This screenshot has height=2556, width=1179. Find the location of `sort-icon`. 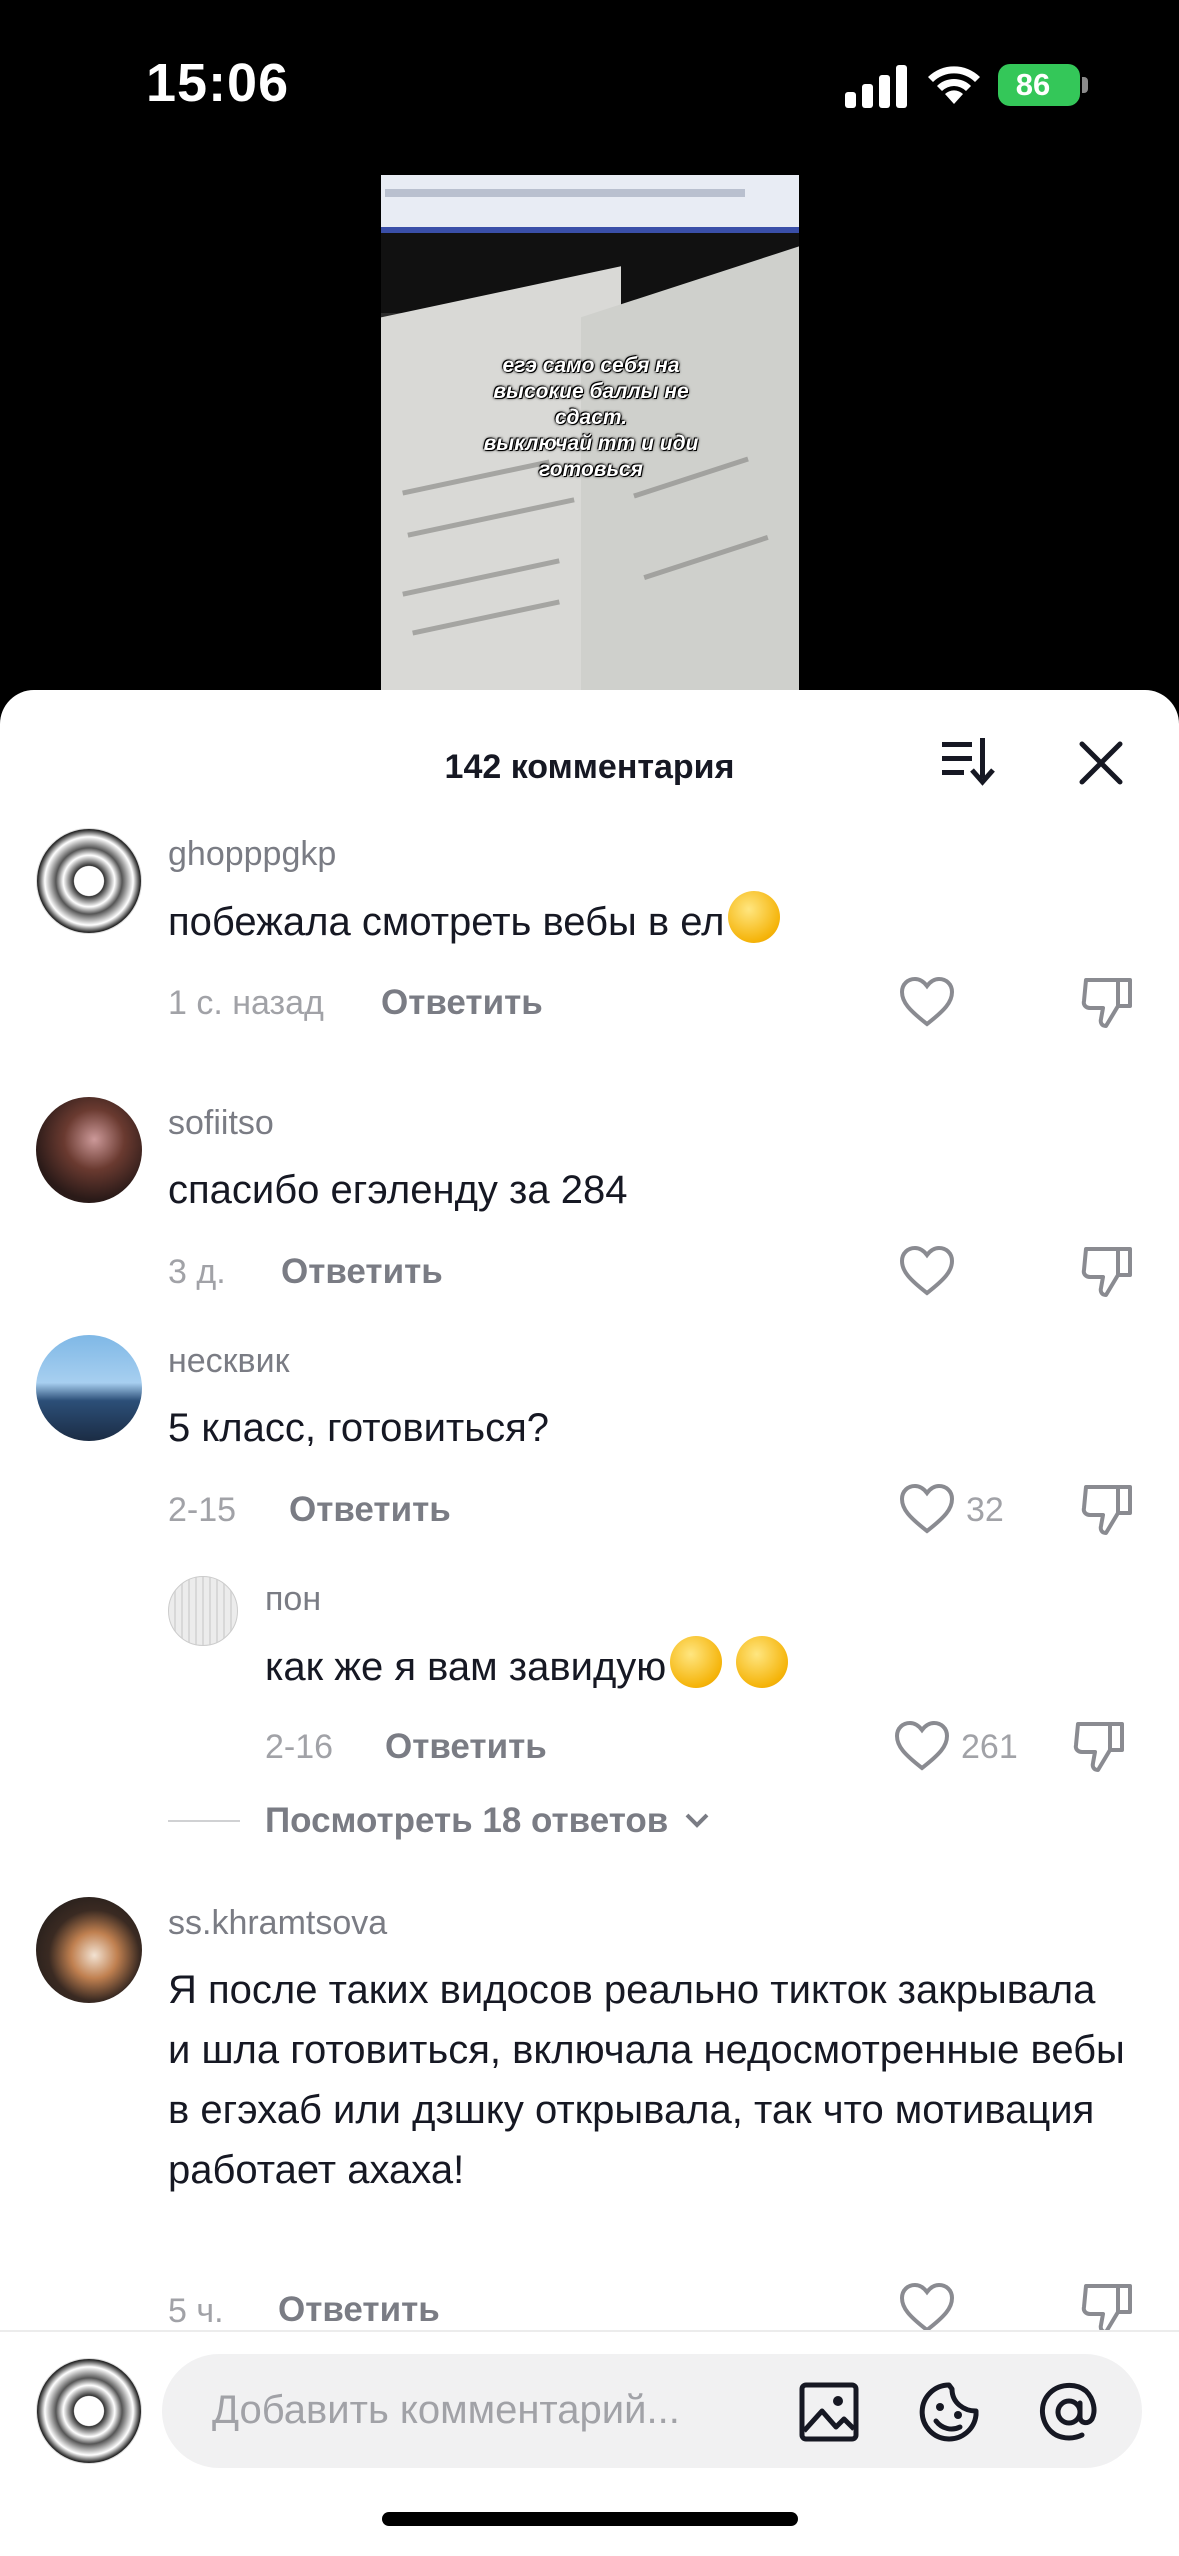

sort-icon is located at coordinates (968, 762).